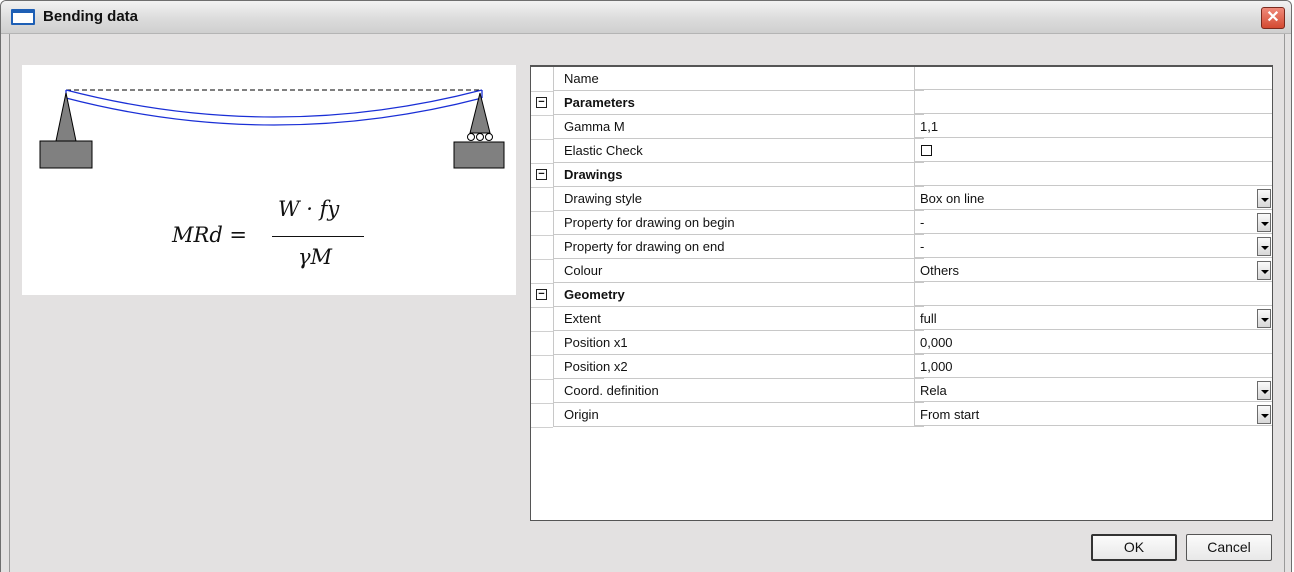 The height and width of the screenshot is (572, 1294). I want to click on property-value: From start, so click(1093, 414).